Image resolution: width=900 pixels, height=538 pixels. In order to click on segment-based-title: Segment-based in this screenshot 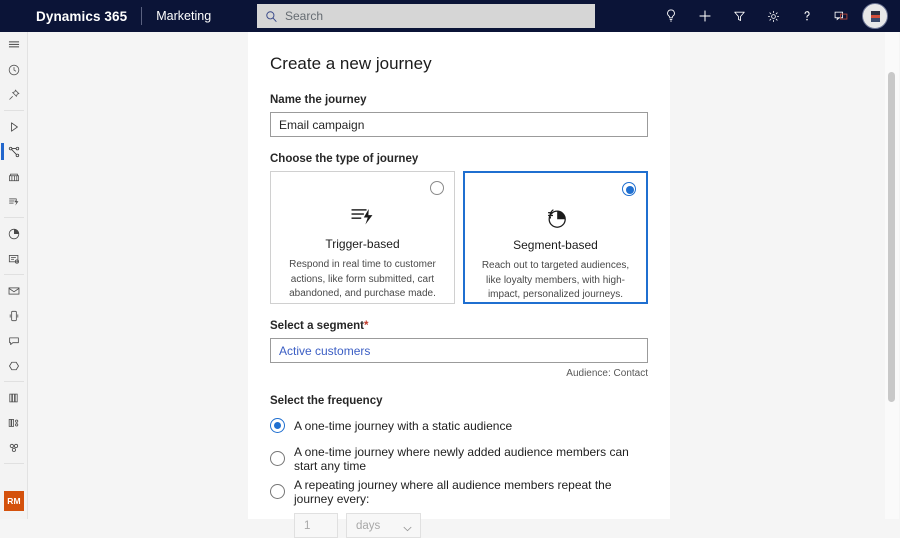, I will do `click(555, 245)`.